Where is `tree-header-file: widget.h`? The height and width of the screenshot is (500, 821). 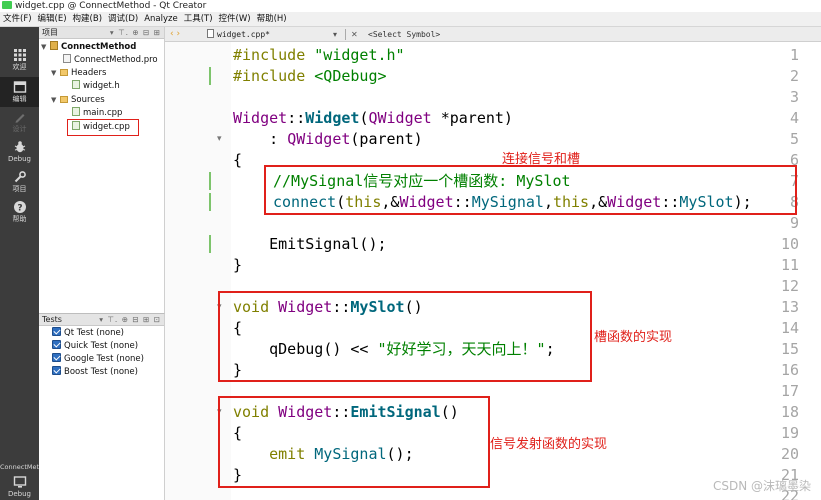 tree-header-file: widget.h is located at coordinates (96, 86).